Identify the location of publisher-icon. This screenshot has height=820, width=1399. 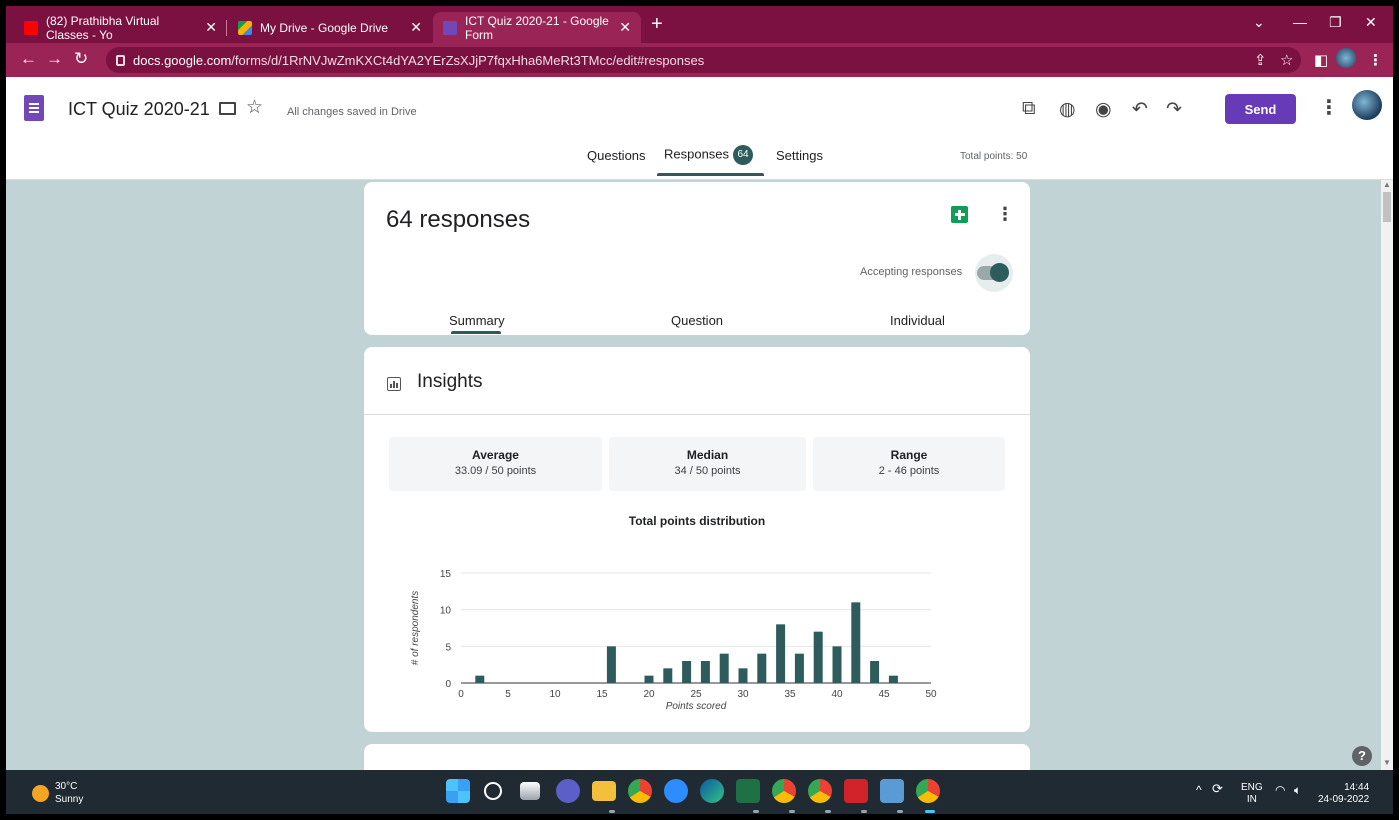
(892, 791).